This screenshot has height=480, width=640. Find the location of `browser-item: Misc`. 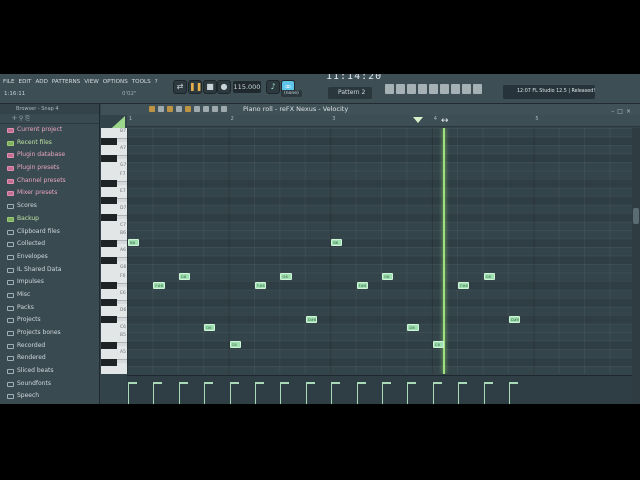

browser-item: Misc is located at coordinates (49, 295).